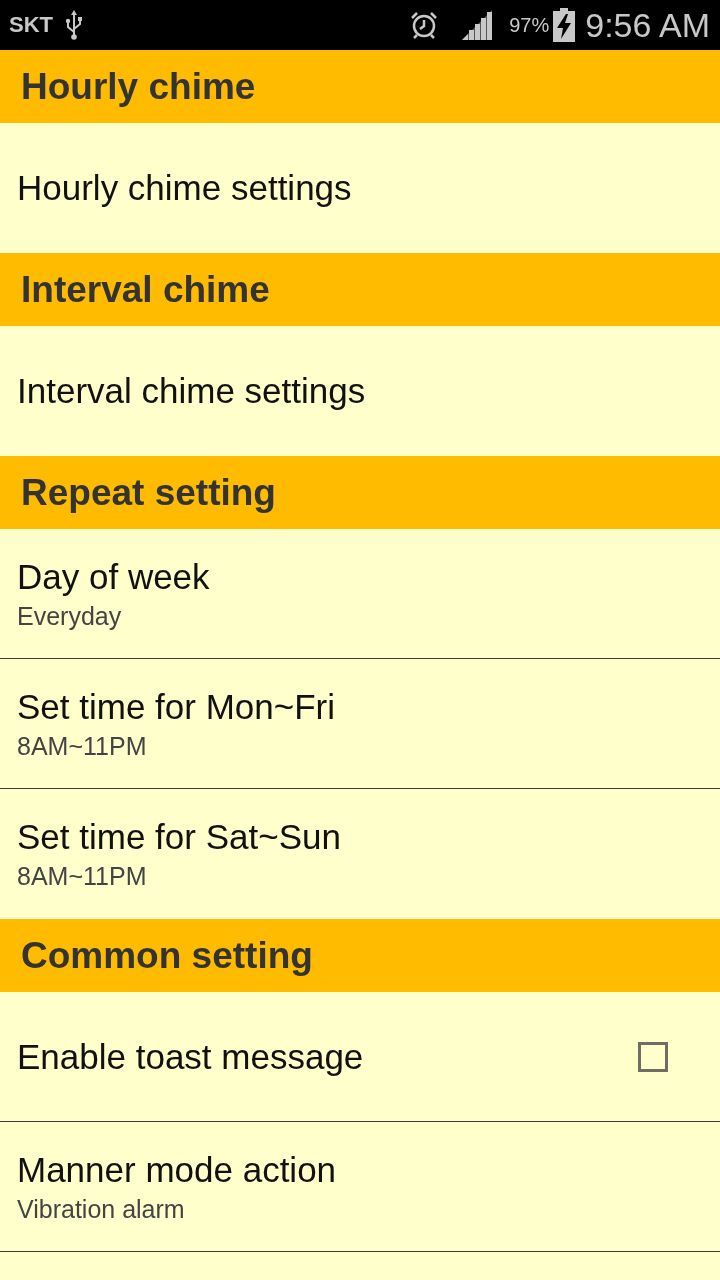 The image size is (720, 1280). Describe the element at coordinates (70, 615) in the screenshot. I see `item-summary: Everyday` at that location.